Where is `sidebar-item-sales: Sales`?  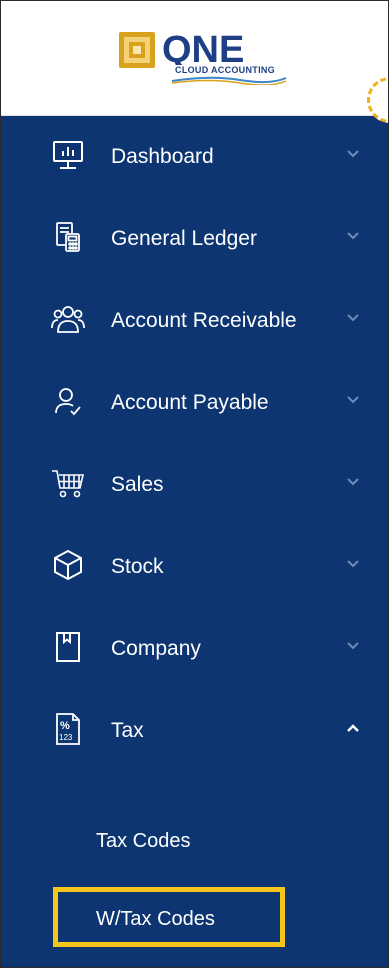
sidebar-item-sales: Sales is located at coordinates (194, 485).